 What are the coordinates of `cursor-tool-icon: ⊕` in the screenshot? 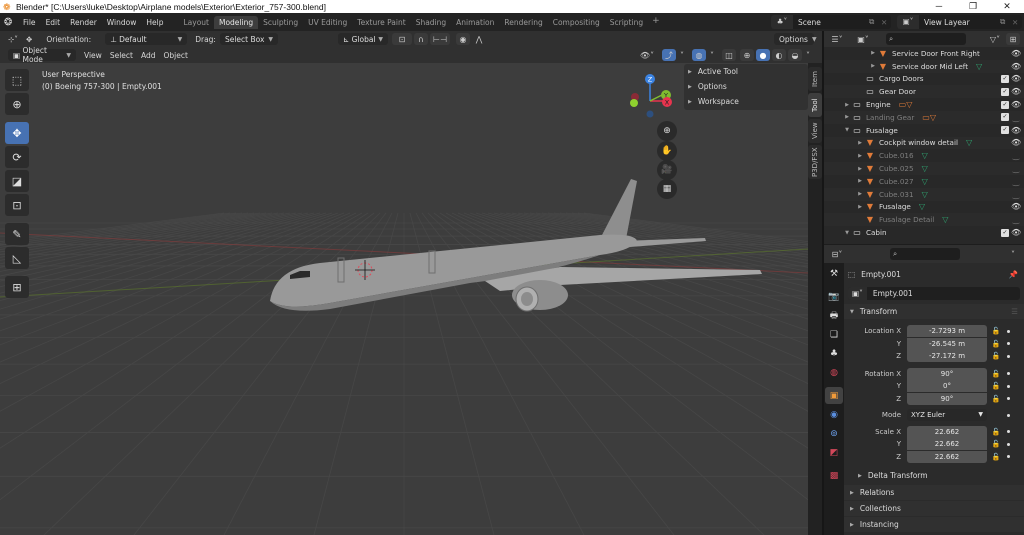 It's located at (17, 104).